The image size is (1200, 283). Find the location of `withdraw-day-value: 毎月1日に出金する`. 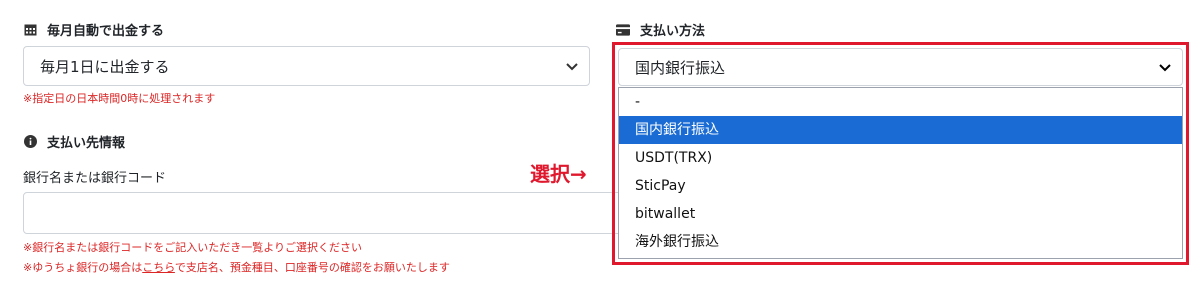

withdraw-day-value: 毎月1日に出金する is located at coordinates (105, 66).